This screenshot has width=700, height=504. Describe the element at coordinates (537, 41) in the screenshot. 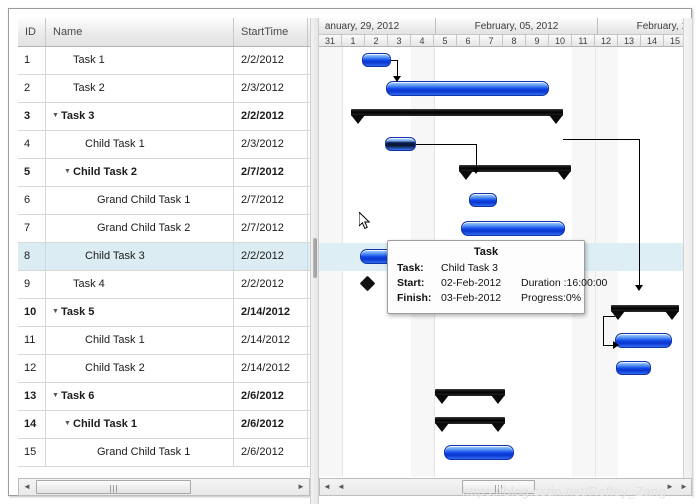

I see `timeline-day-cell: 9` at that location.